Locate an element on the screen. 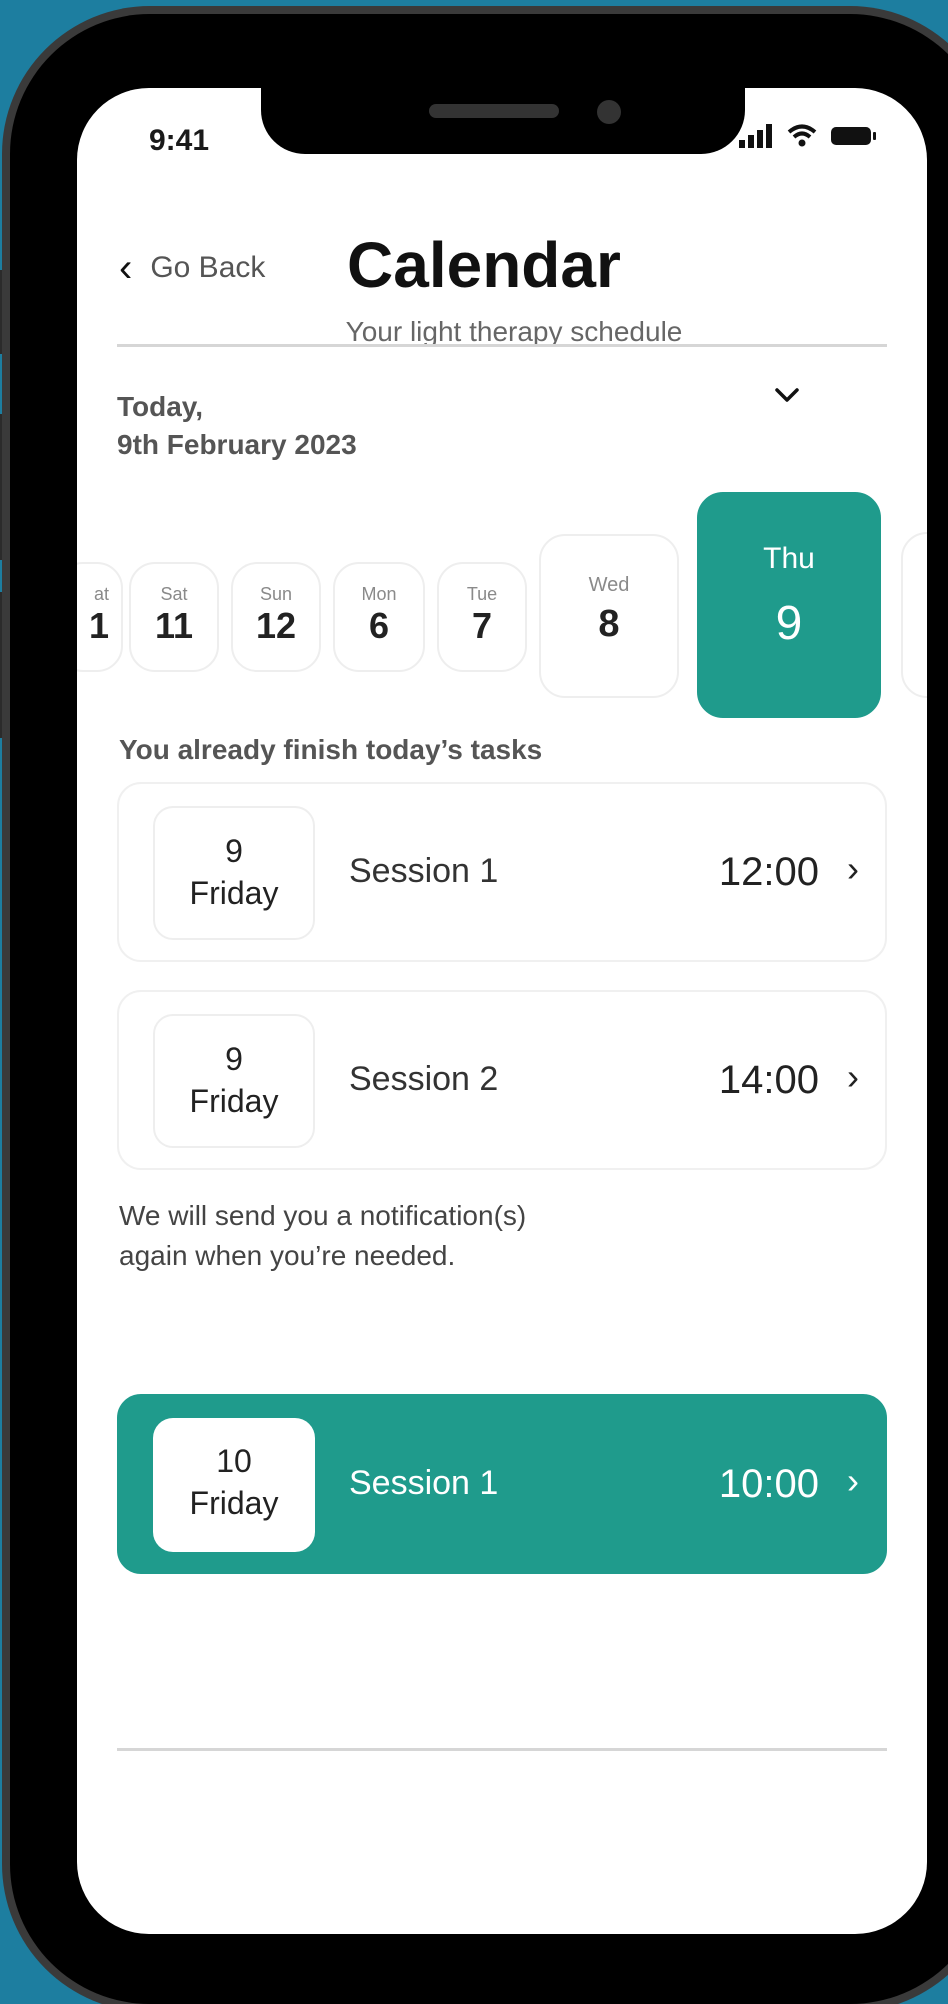 The image size is (948, 2004). day-number: 11 is located at coordinates (174, 625).